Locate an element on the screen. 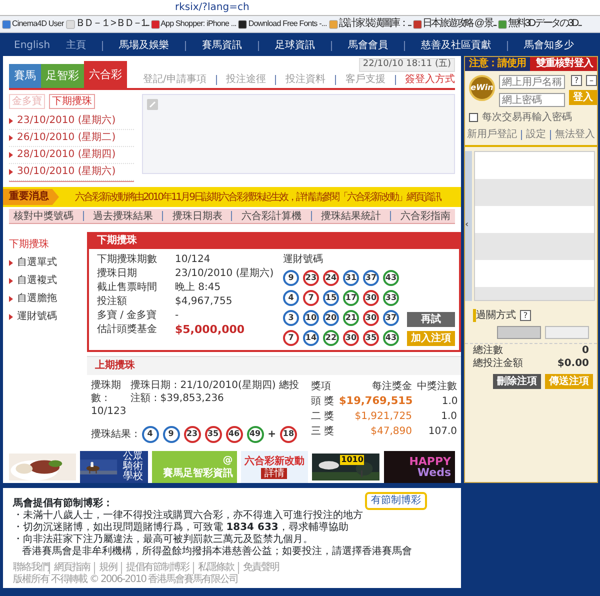  menu-item: 自選複式 is located at coordinates (37, 281).